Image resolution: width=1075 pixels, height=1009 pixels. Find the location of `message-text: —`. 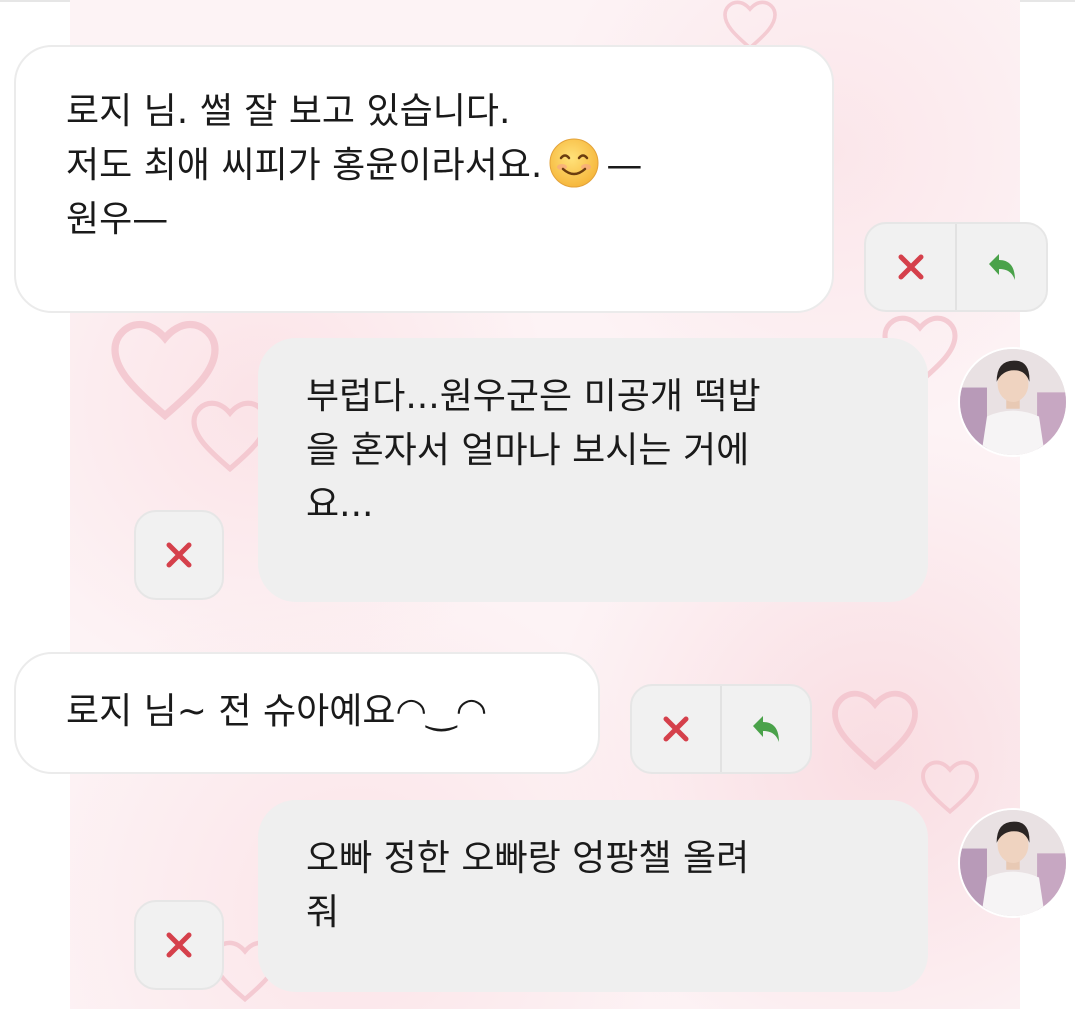

message-text: — is located at coordinates (624, 165).